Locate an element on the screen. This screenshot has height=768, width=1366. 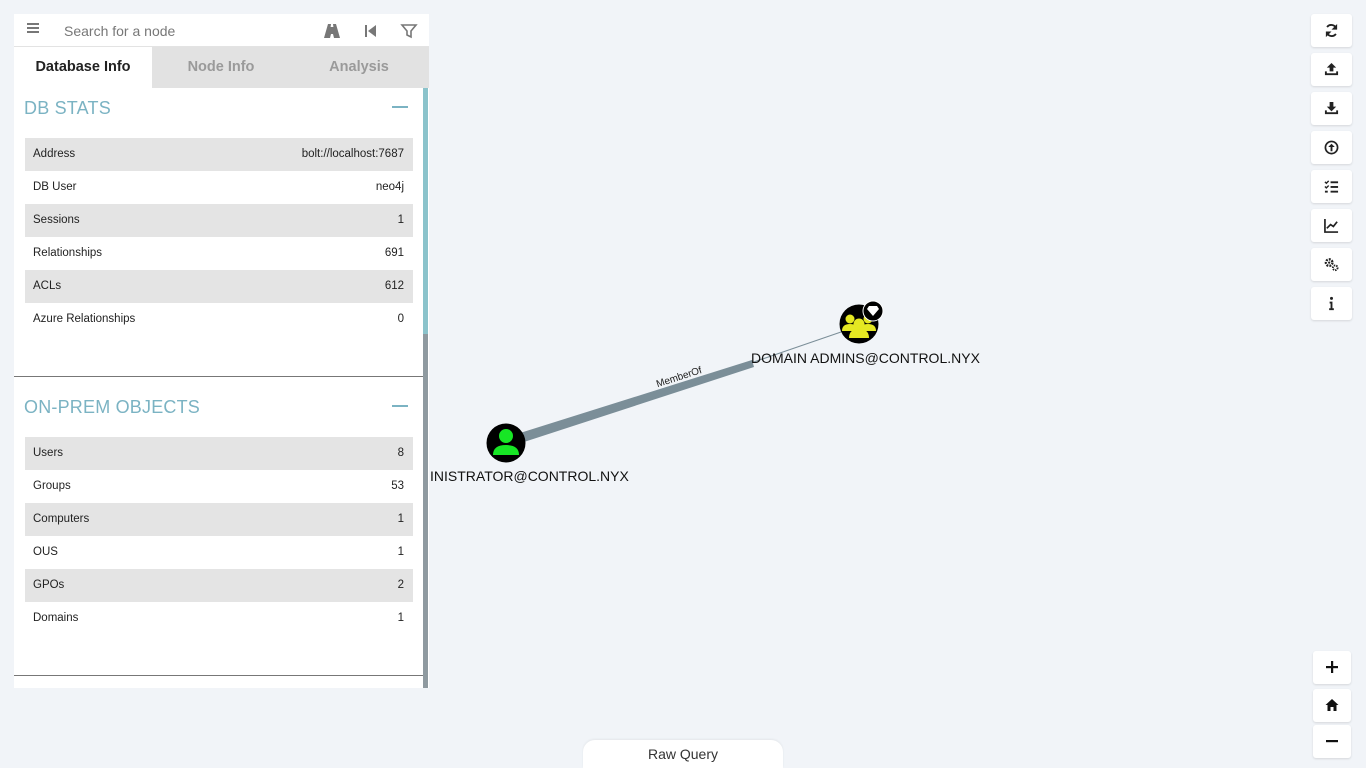
home-icon is located at coordinates (1332, 705).